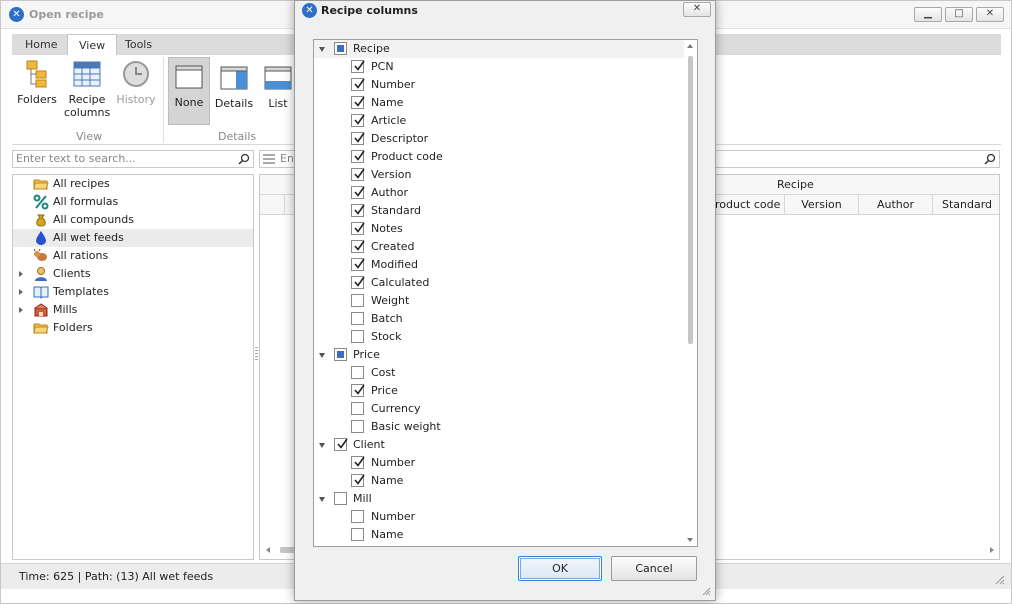 Image resolution: width=1012 pixels, height=604 pixels. What do you see at coordinates (499, 283) in the screenshot?
I see `column-option-row: Calculated` at bounding box center [499, 283].